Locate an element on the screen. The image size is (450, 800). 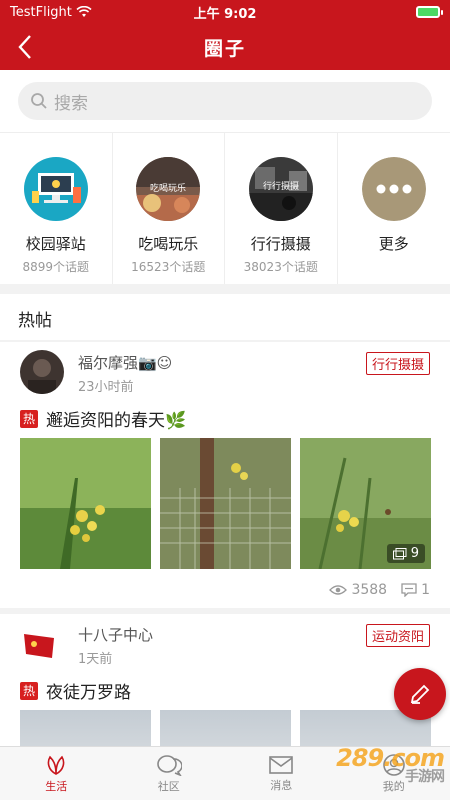
post-stats: 3588 1 is located at coordinates (379, 590).